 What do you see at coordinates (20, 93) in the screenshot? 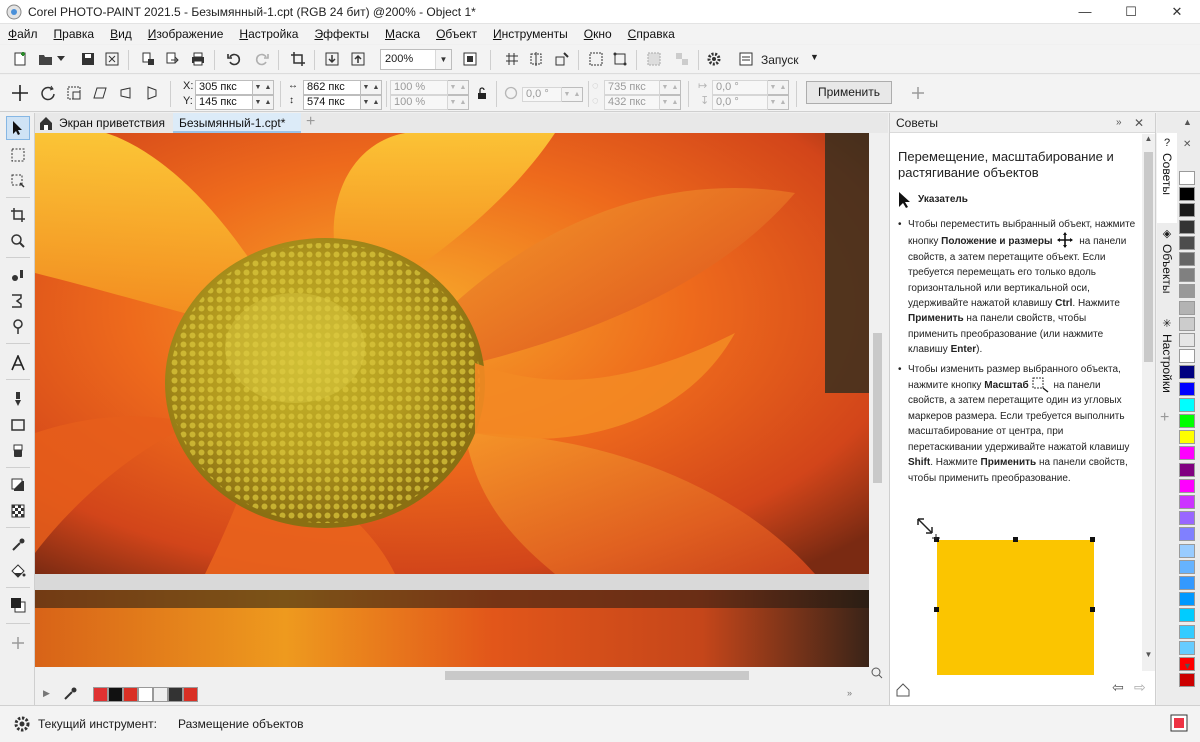
I see `position-size-icon` at bounding box center [20, 93].